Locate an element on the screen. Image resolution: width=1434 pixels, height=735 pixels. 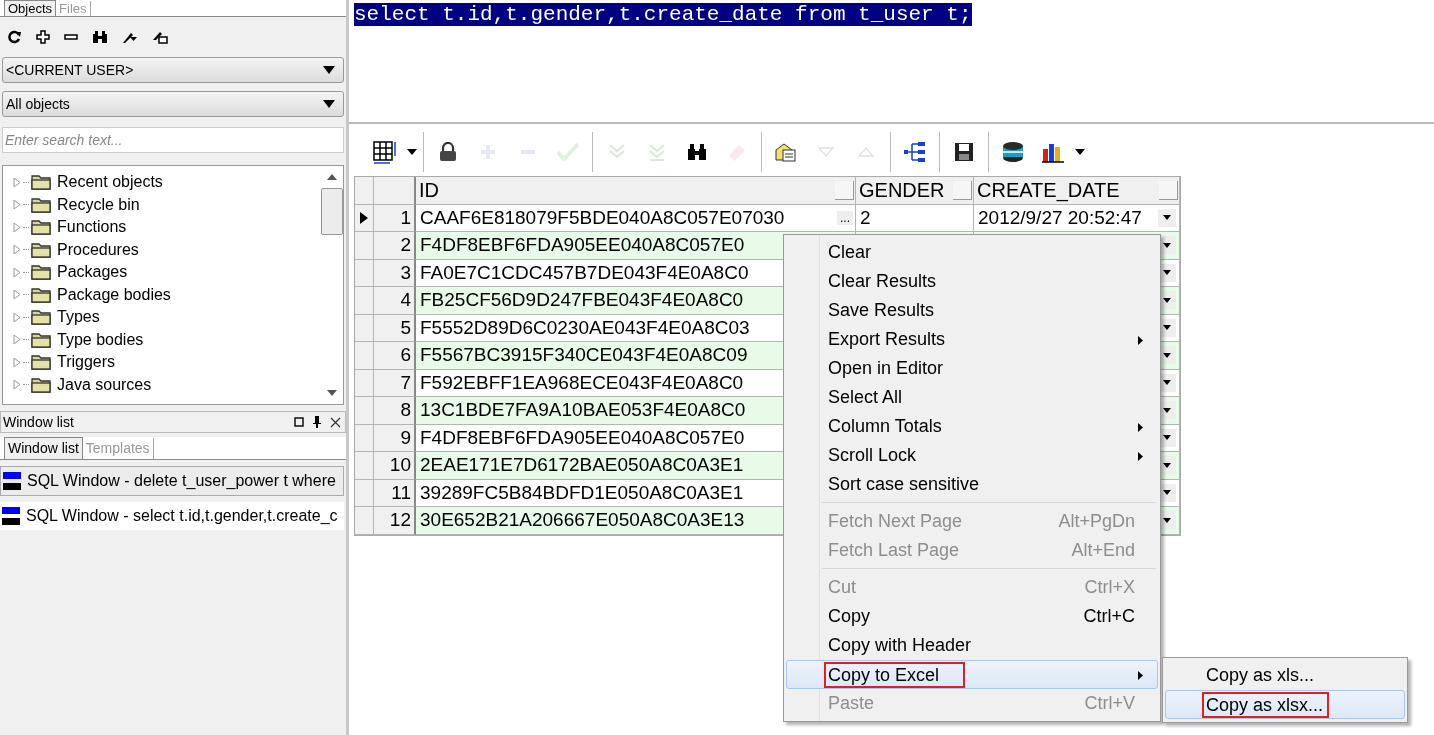
tree-item: Type bodies is located at coordinates (100, 339).